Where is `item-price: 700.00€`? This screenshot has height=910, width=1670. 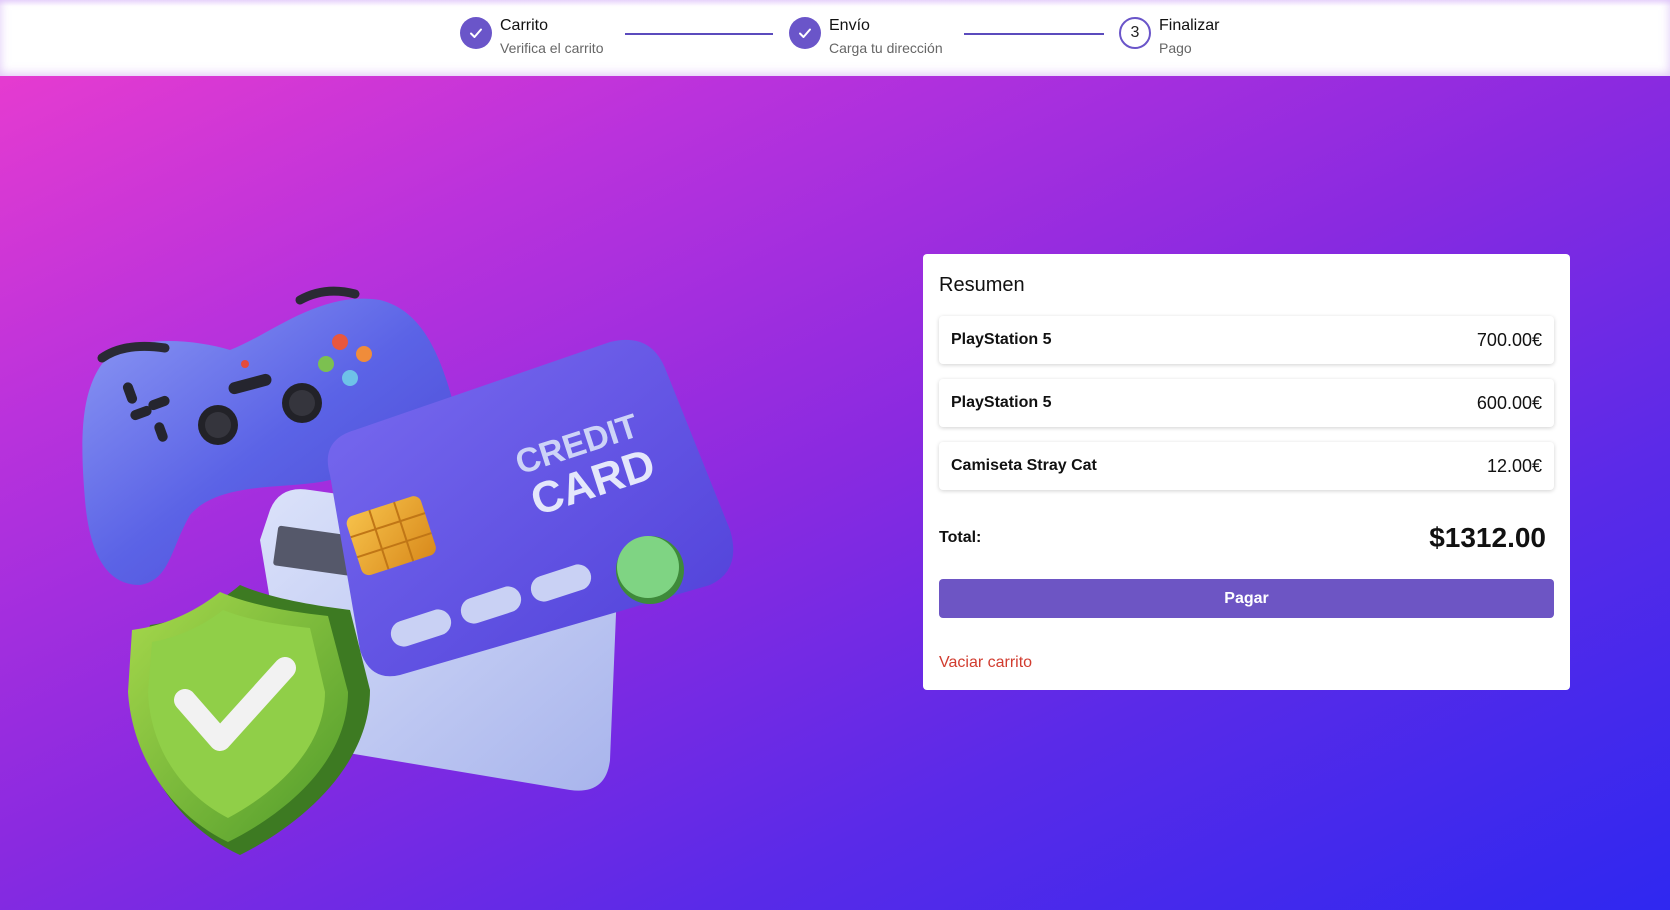
item-price: 700.00€ is located at coordinates (1509, 339).